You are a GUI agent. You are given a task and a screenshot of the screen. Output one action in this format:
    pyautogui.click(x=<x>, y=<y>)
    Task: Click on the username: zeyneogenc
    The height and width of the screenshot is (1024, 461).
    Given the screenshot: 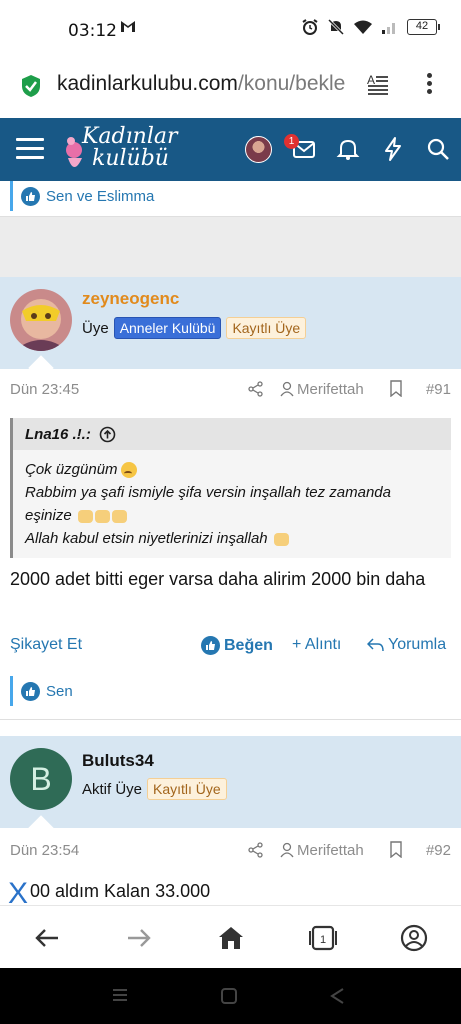 What is the action you would take?
    pyautogui.click(x=130, y=299)
    